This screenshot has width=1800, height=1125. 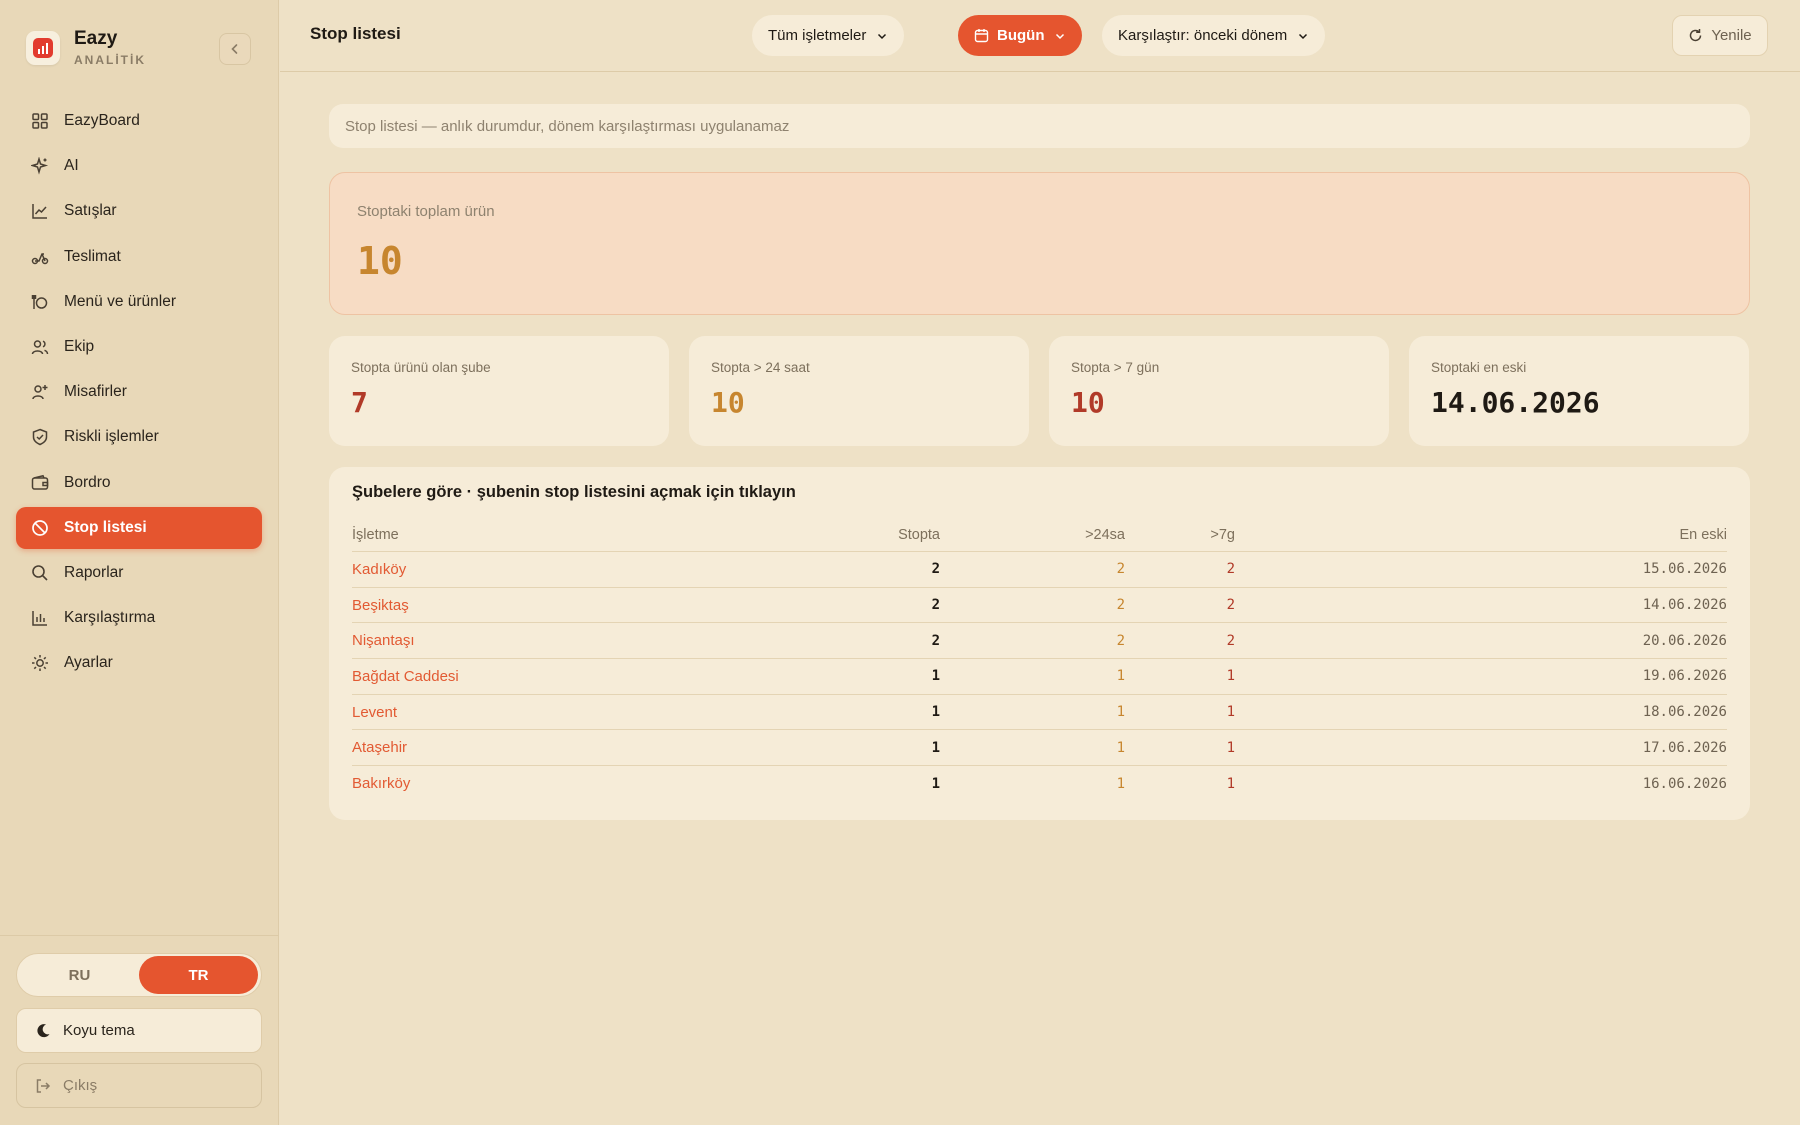 What do you see at coordinates (1039, 748) in the screenshot?
I see `table-row: Ataşehir 1 1 1 17.06.2026` at bounding box center [1039, 748].